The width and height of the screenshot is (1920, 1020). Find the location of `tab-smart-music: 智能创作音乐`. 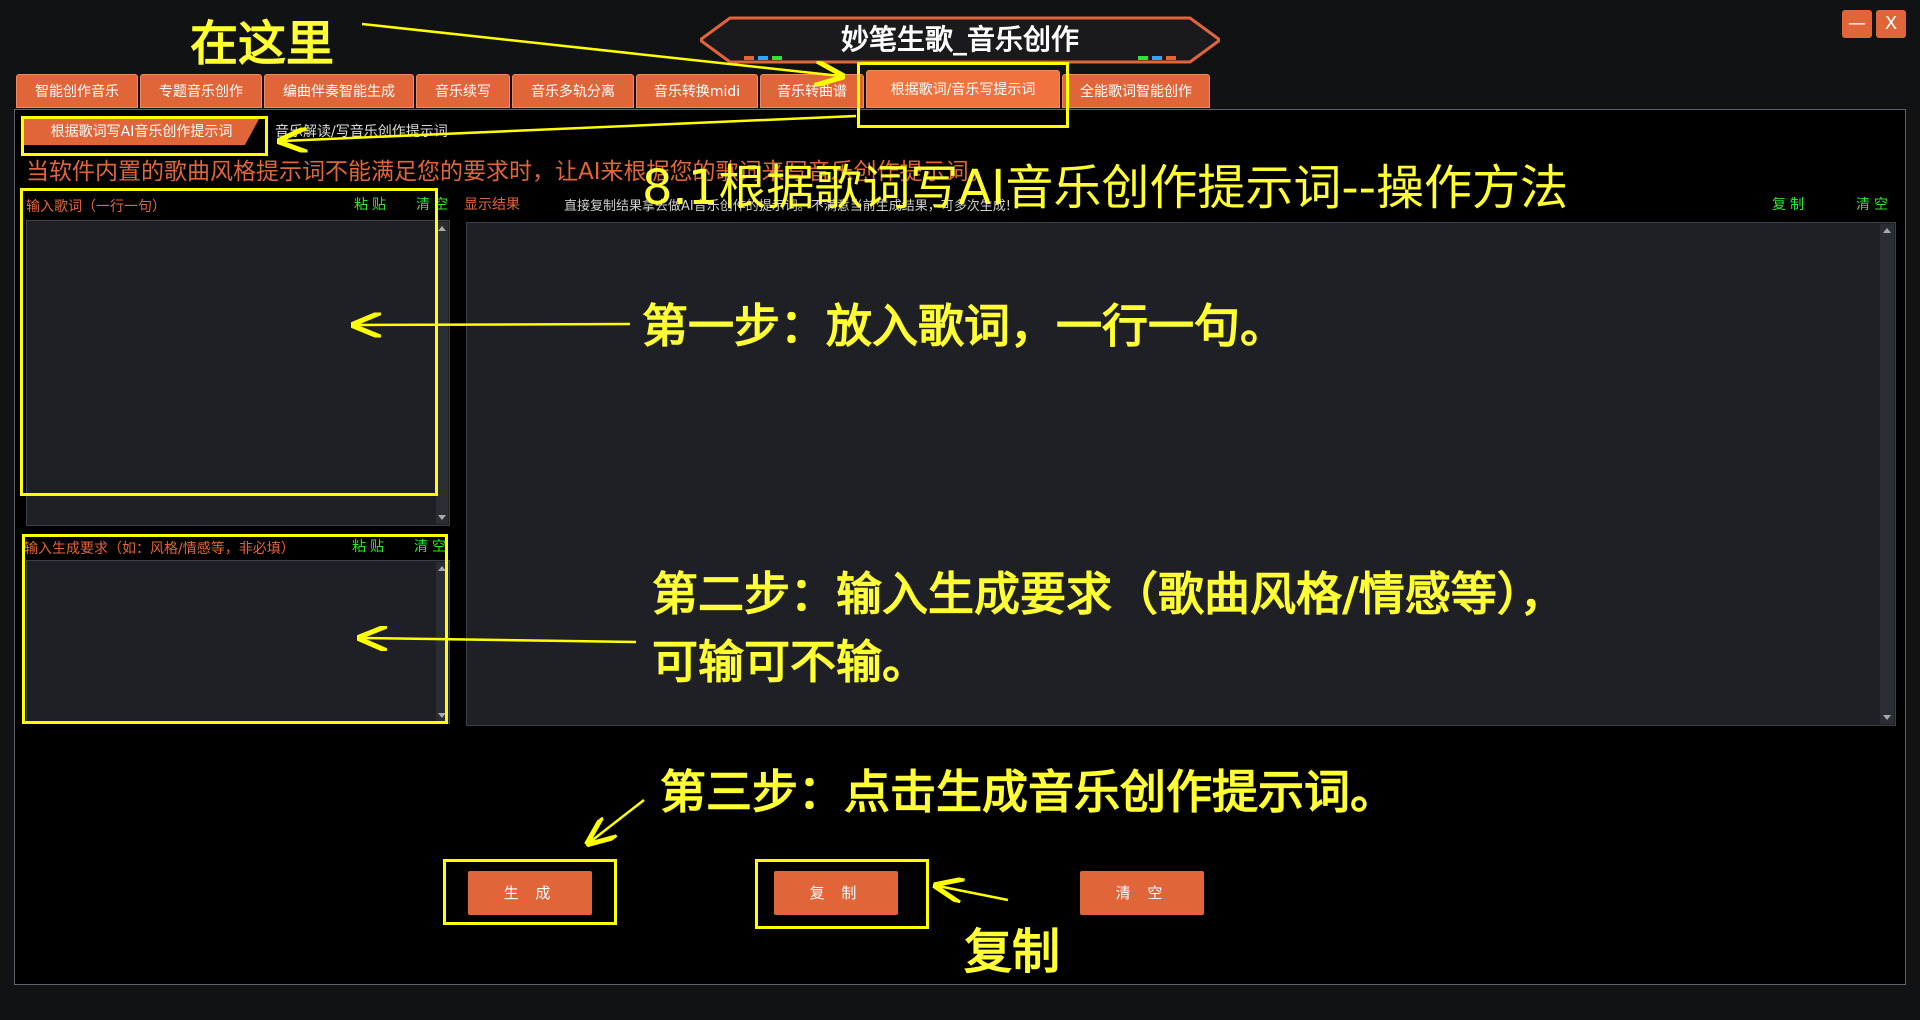

tab-smart-music: 智能创作音乐 is located at coordinates (77, 91).